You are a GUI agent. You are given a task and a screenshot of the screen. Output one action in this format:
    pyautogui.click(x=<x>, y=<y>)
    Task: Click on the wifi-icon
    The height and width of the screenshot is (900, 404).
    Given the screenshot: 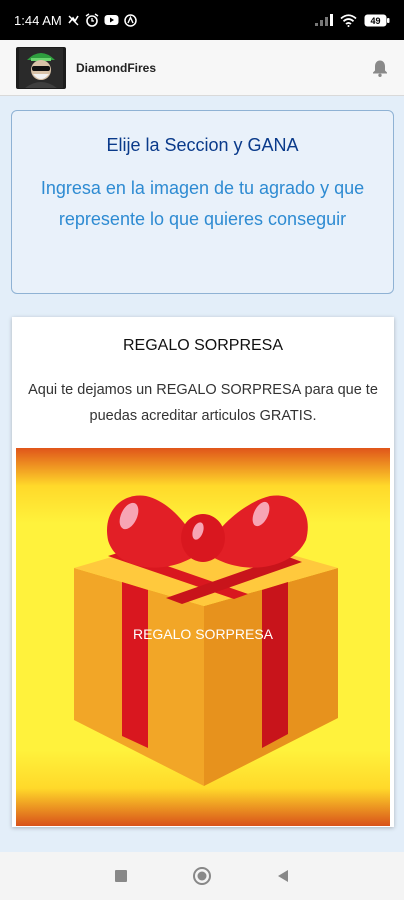 What is the action you would take?
    pyautogui.click(x=348, y=20)
    